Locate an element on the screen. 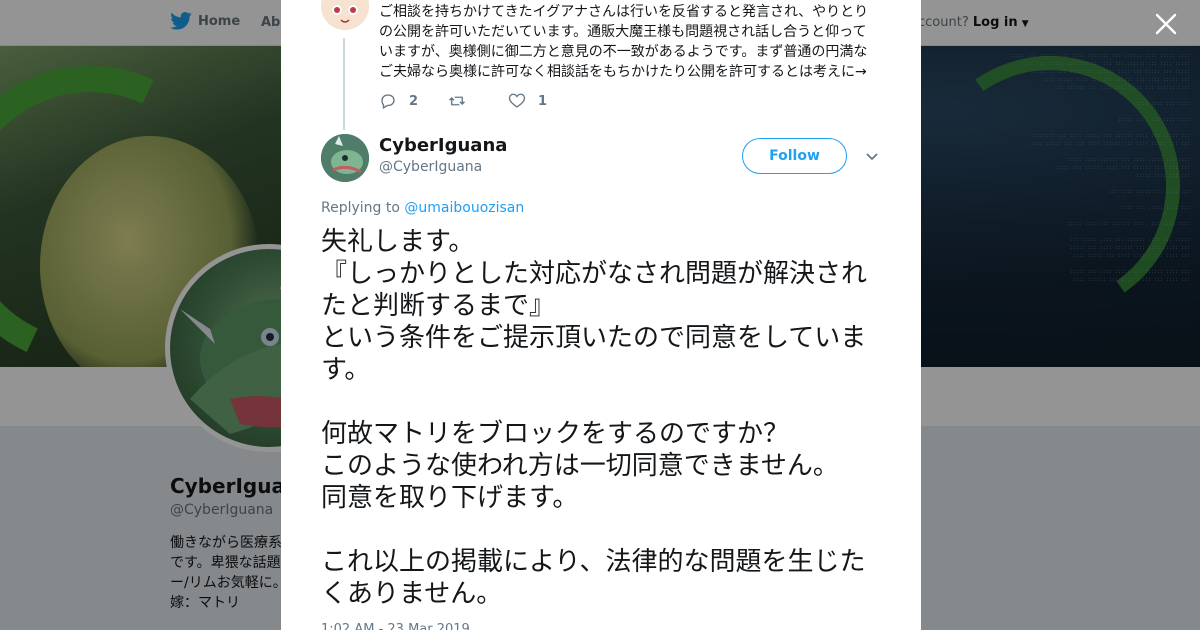 The image size is (1200, 630). thread-line is located at coordinates (344, 84).